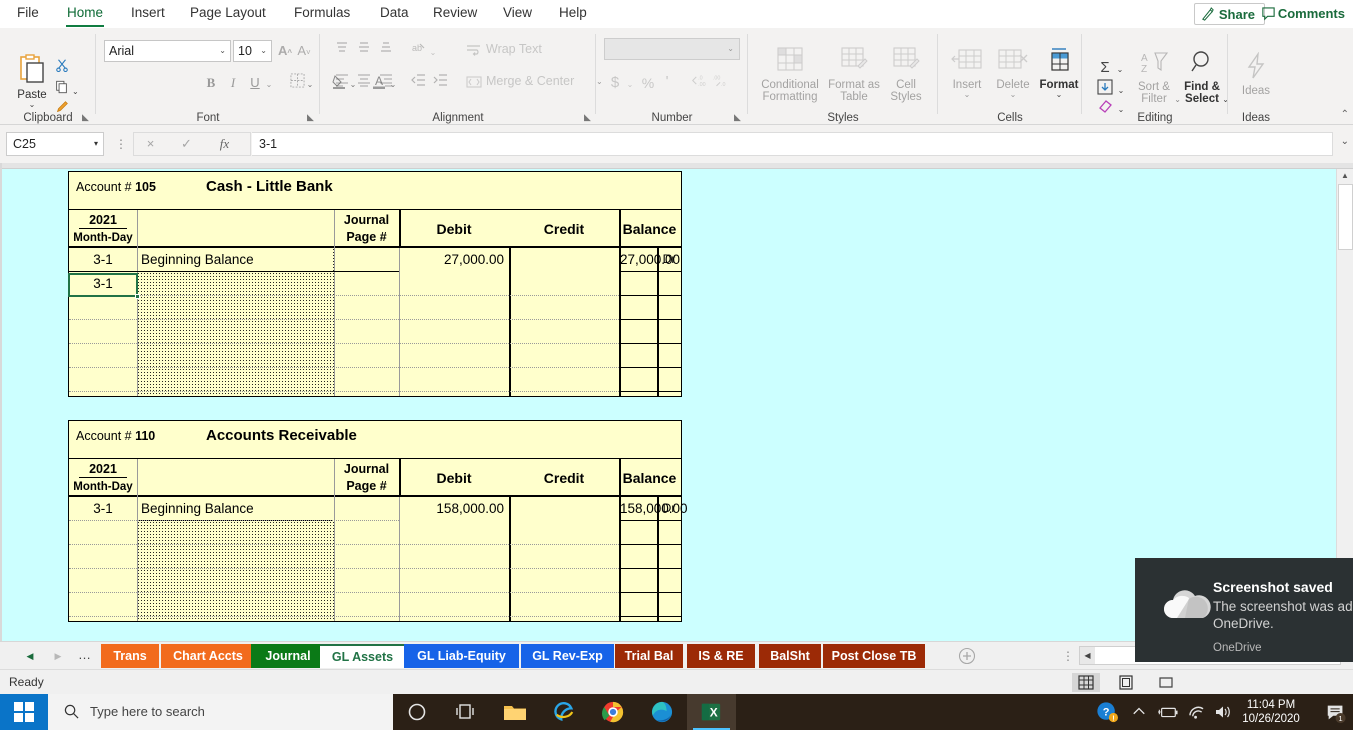  What do you see at coordinates (85, 117) in the screenshot?
I see `clipboard-dialog-launcher: ◣` at bounding box center [85, 117].